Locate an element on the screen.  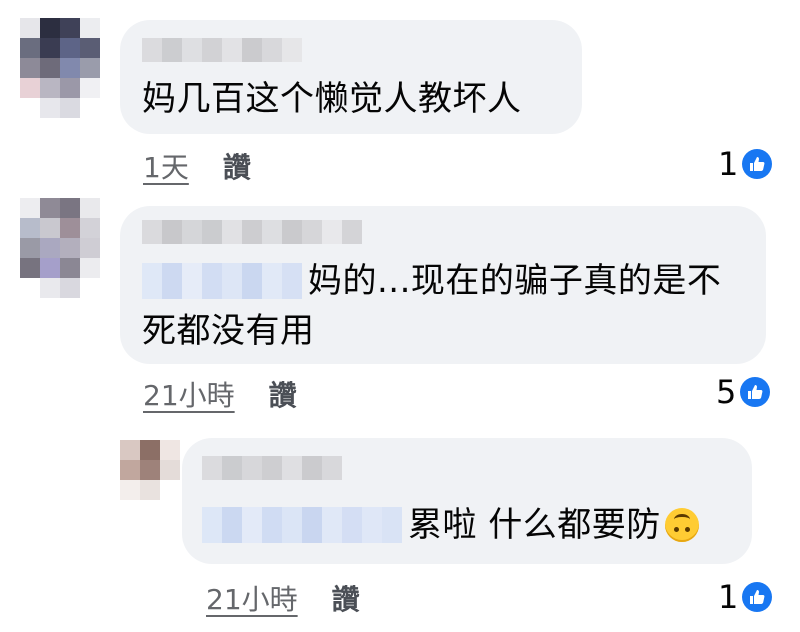
like-button: 讚 is located at coordinates (346, 598).